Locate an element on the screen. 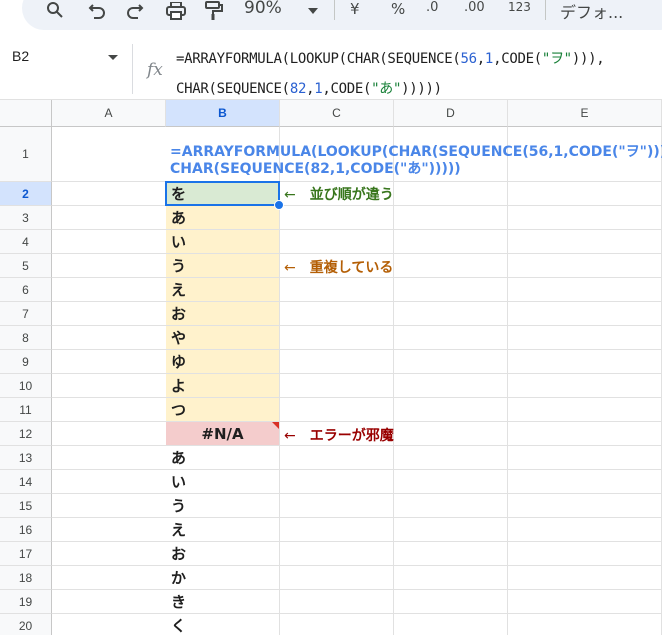  column-header-c: C is located at coordinates (337, 113).